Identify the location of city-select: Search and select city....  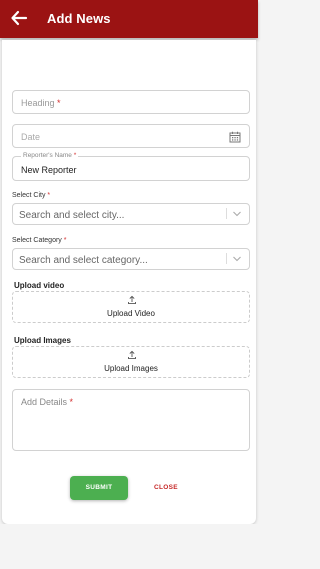
(131, 214).